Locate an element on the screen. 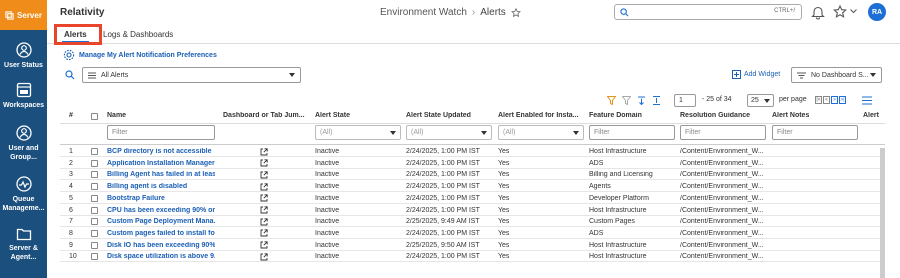  row-feature-domain: Agents is located at coordinates (600, 187).